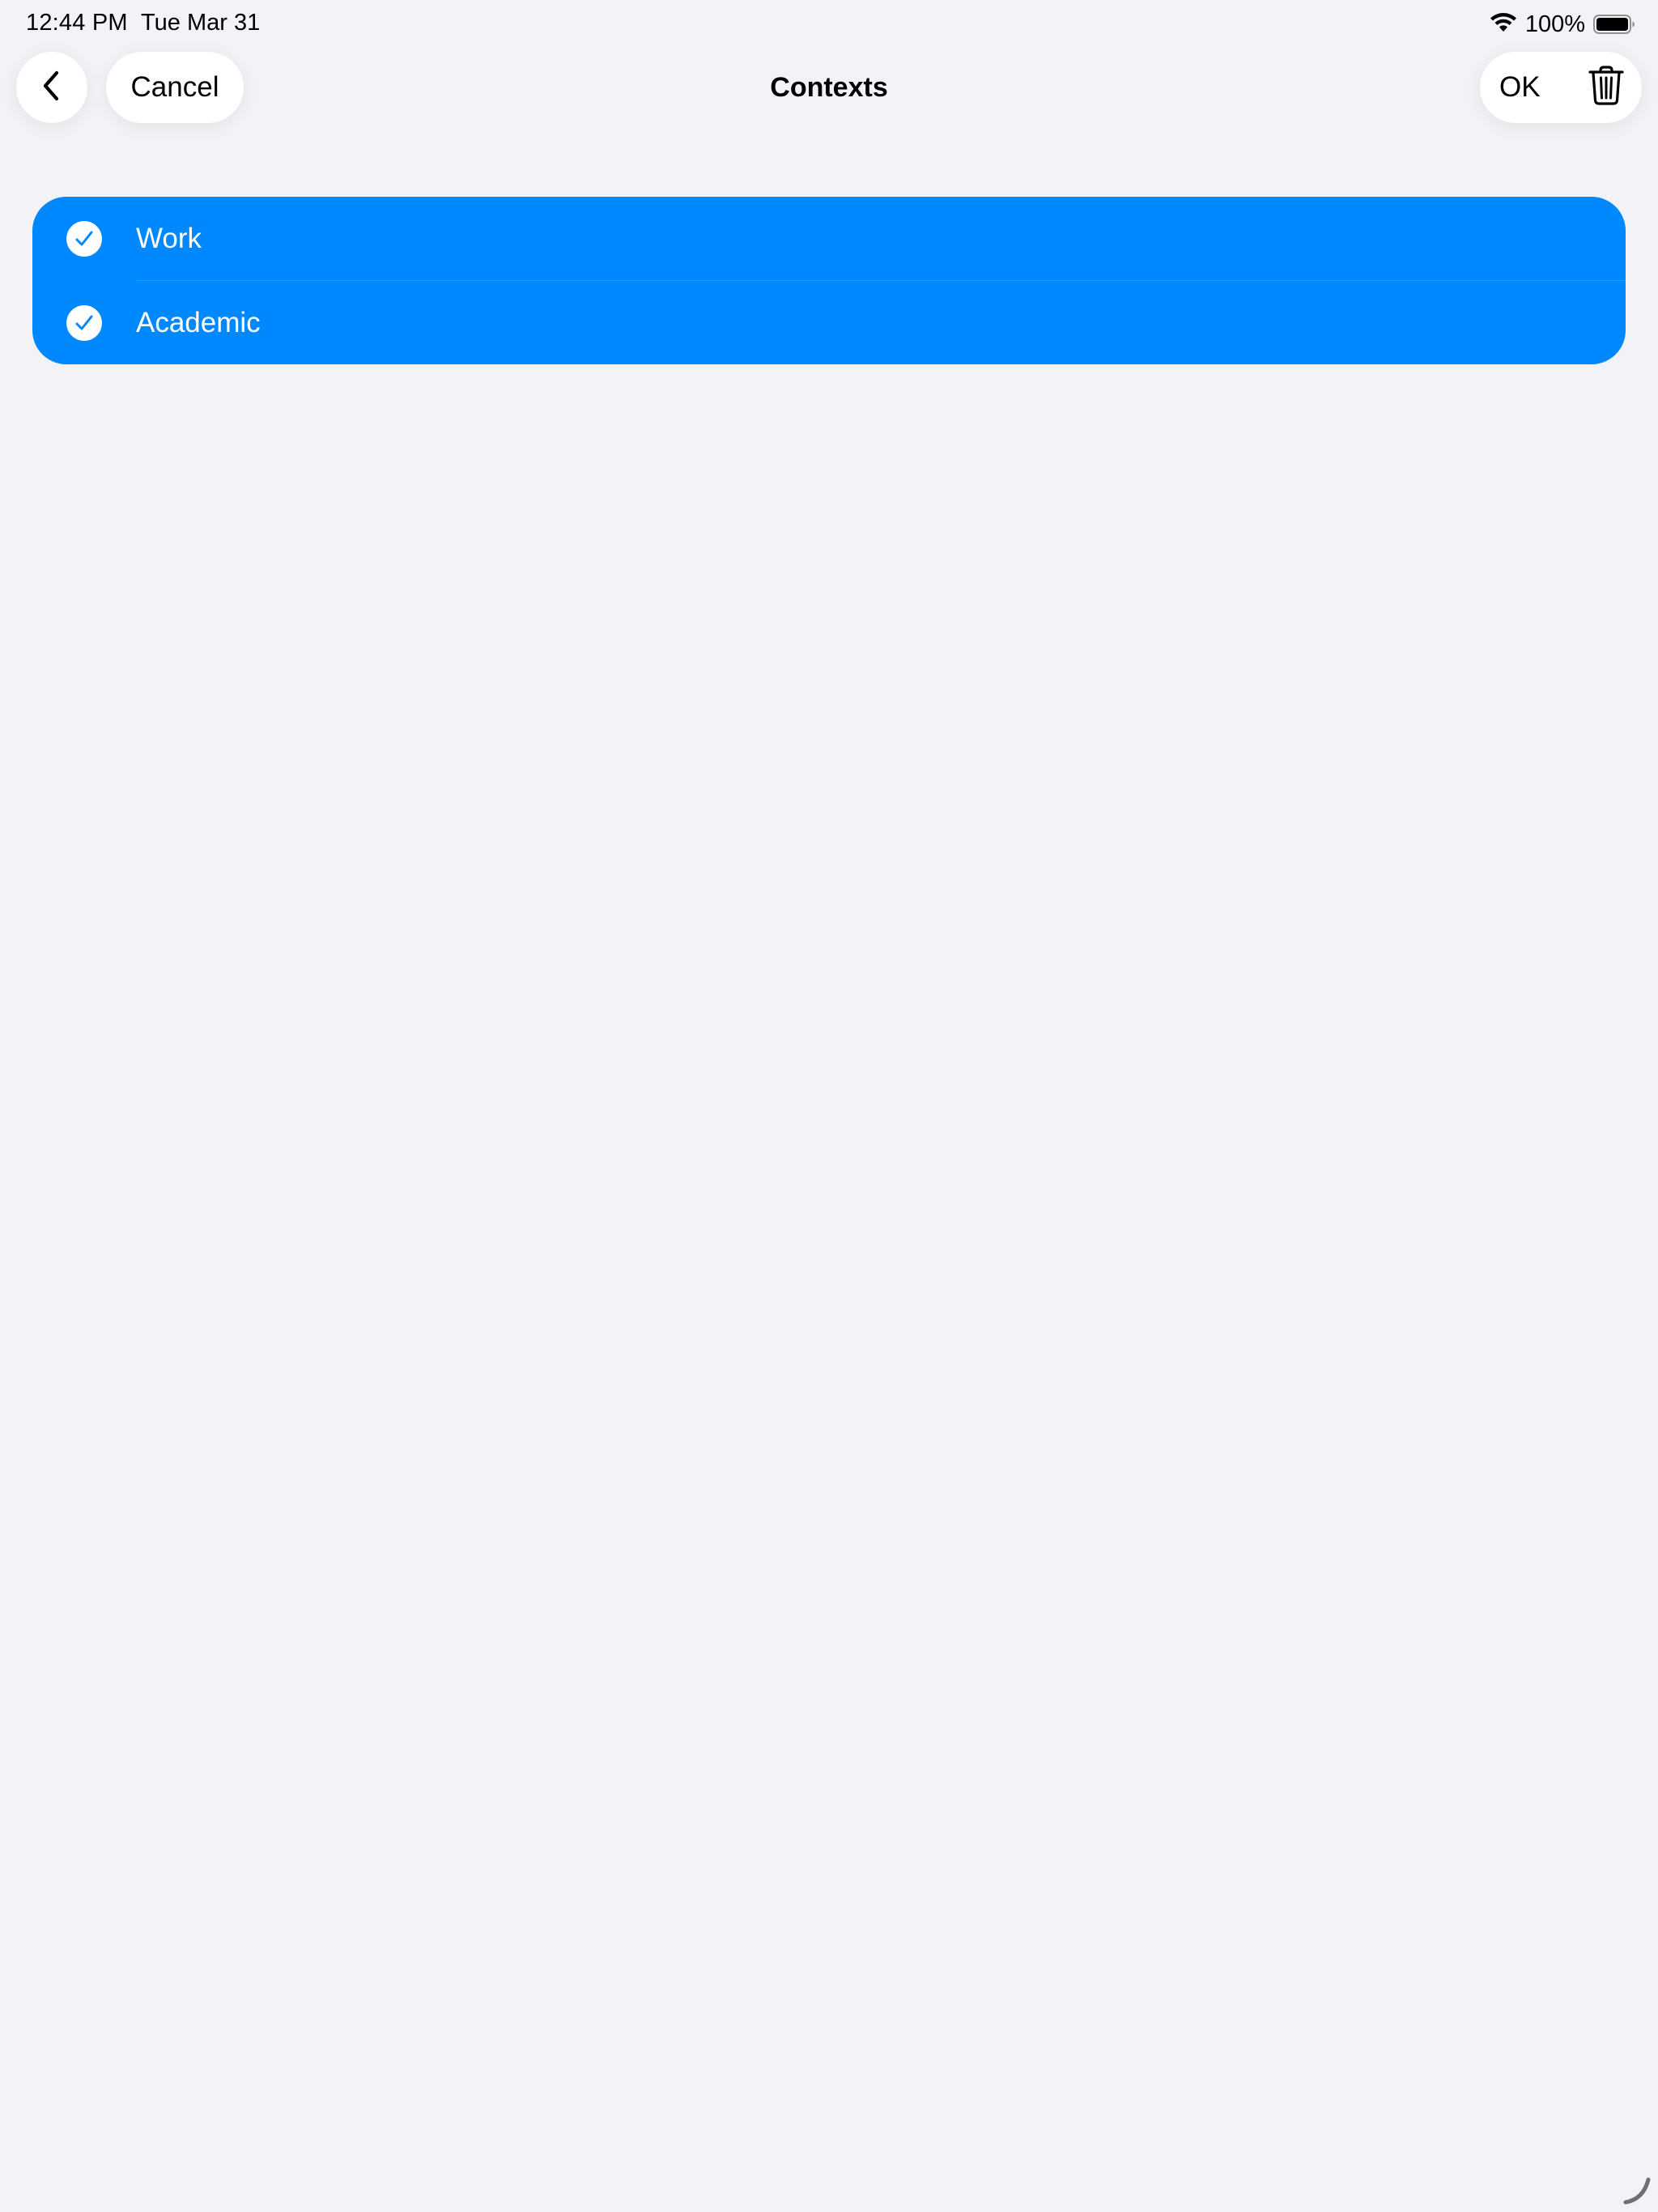  I want to click on list-item-label: Work, so click(169, 238).